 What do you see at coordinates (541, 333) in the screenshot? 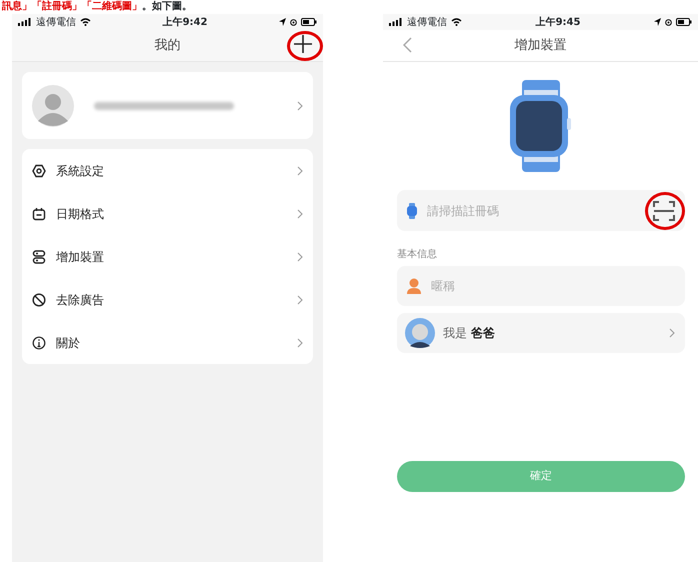
I see `relation-row: 我是 爸爸` at bounding box center [541, 333].